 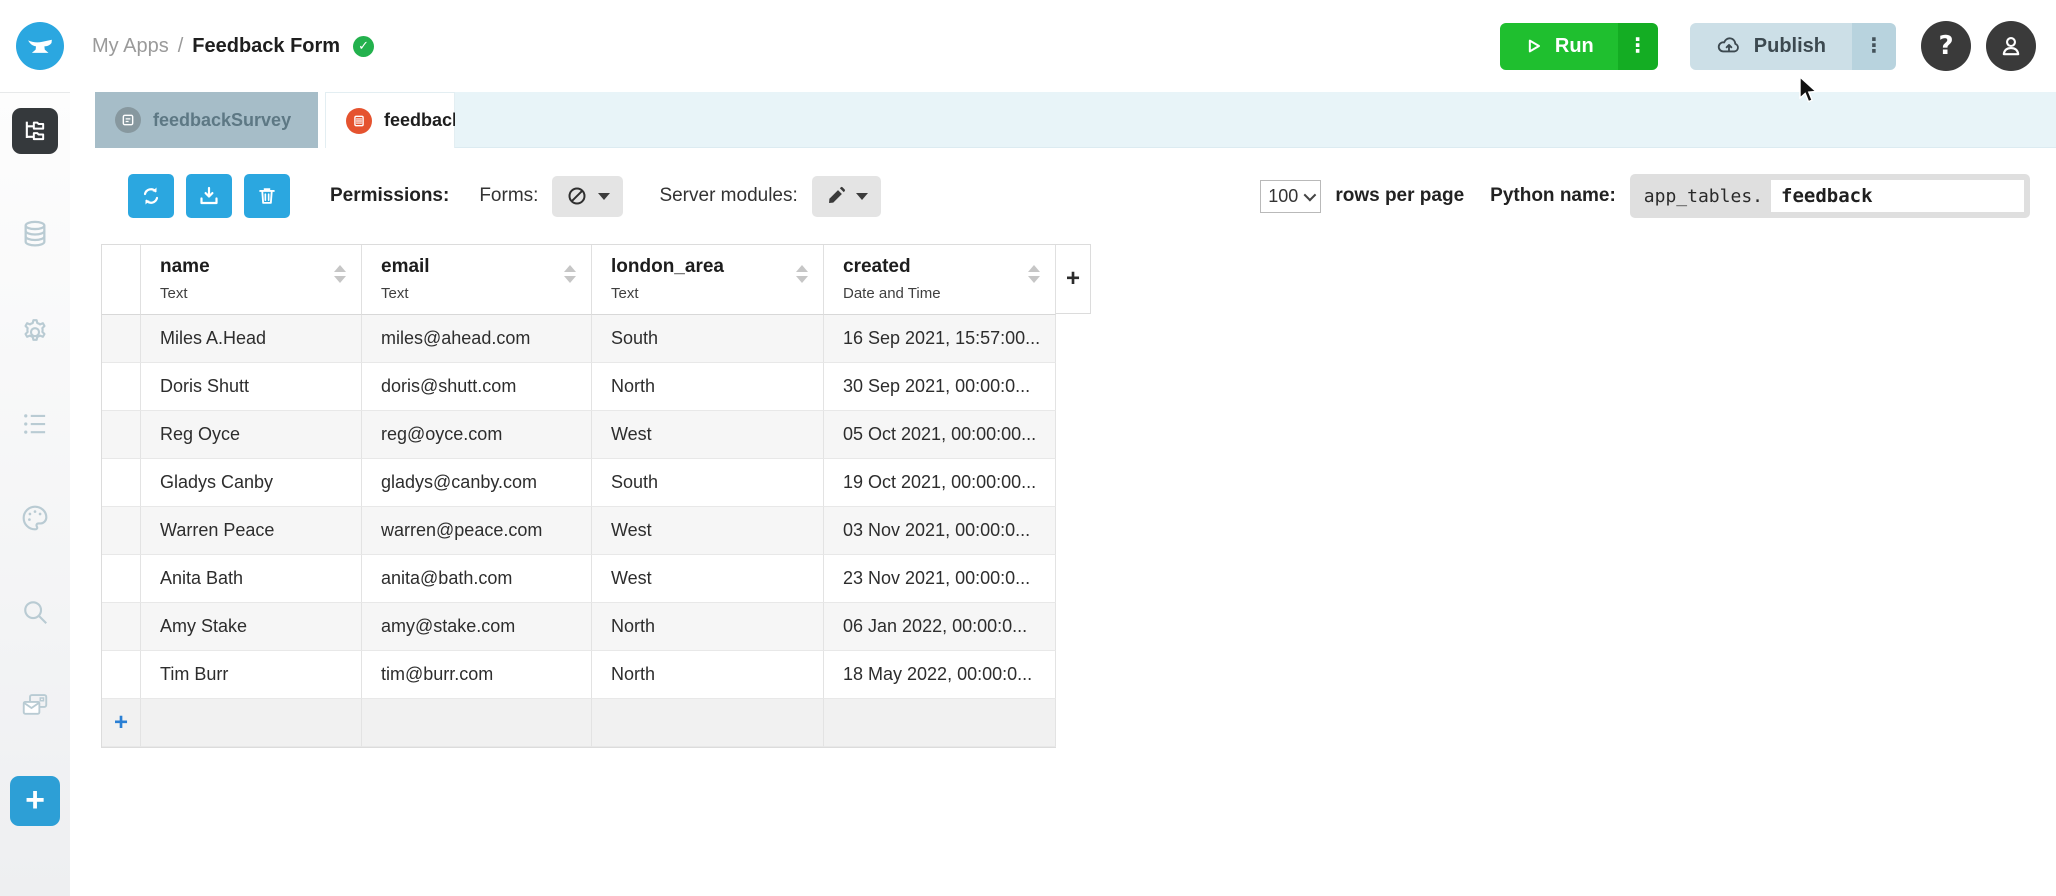 I want to click on cell-name: Warren Peace, so click(x=251, y=531).